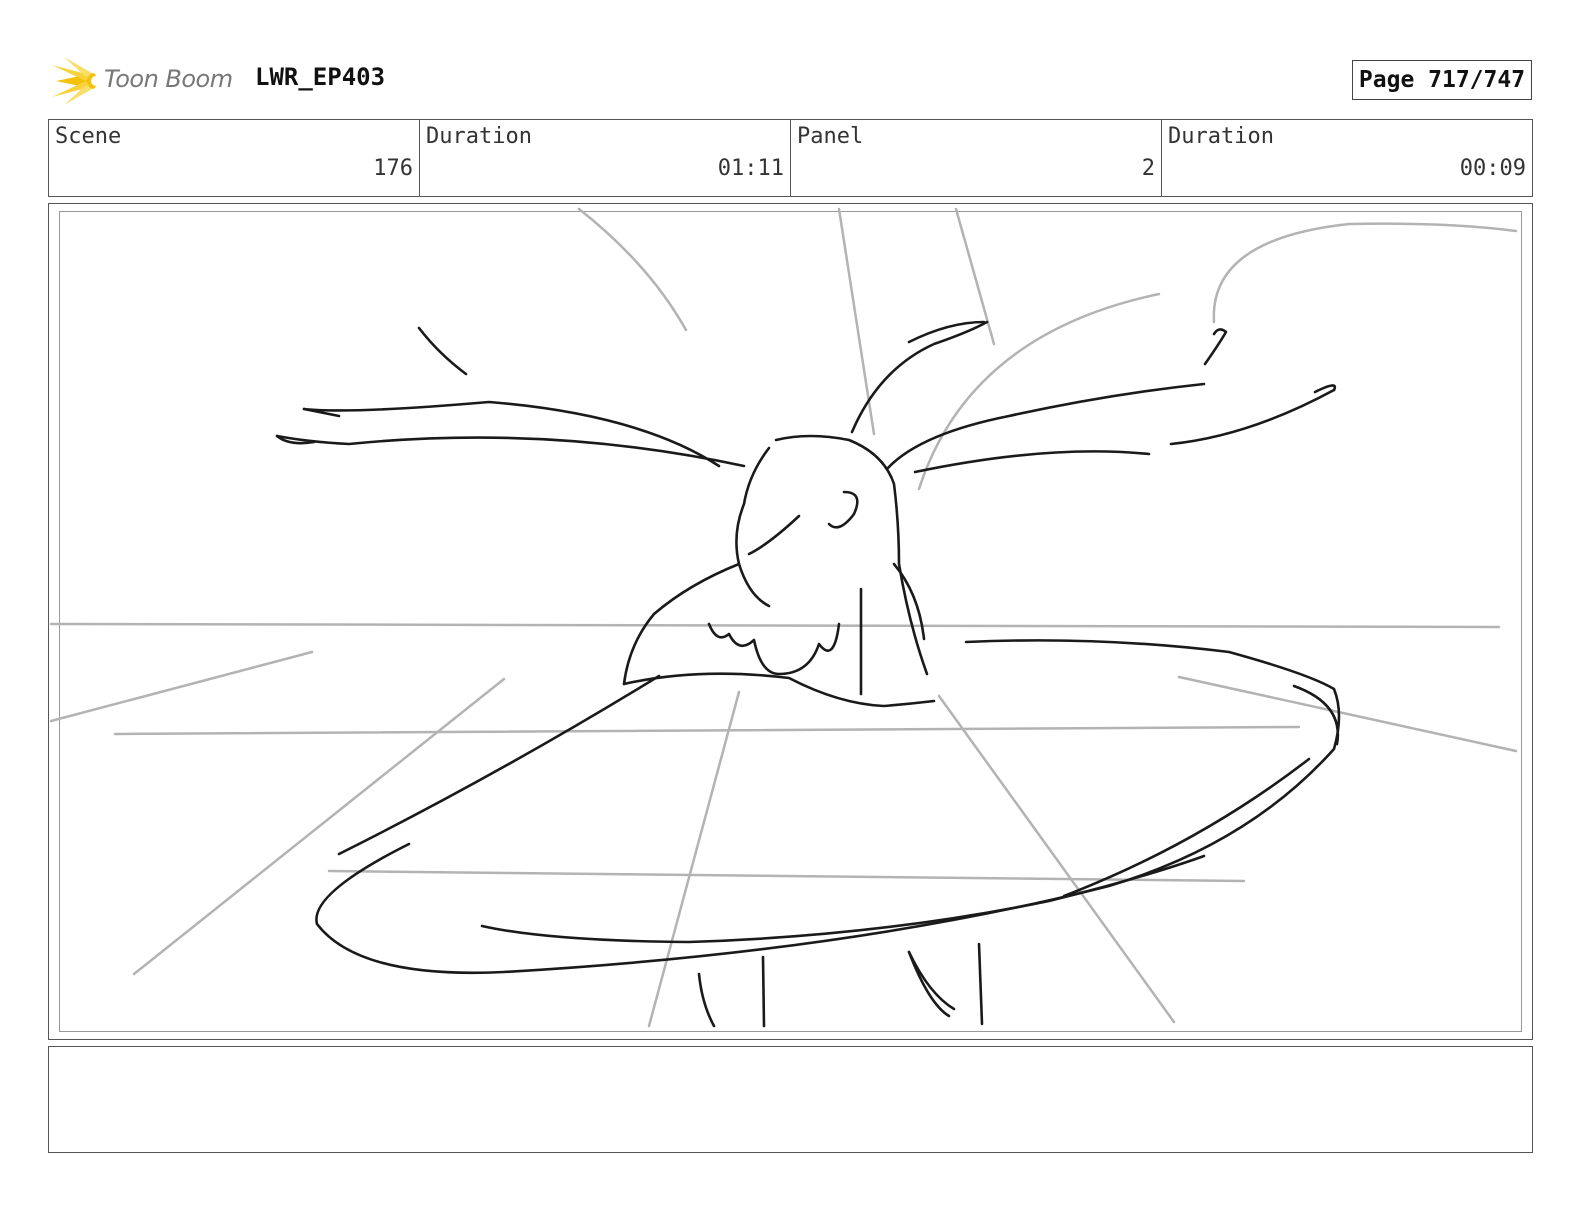  What do you see at coordinates (320, 77) in the screenshot?
I see `project-title: LWR_EP403` at bounding box center [320, 77].